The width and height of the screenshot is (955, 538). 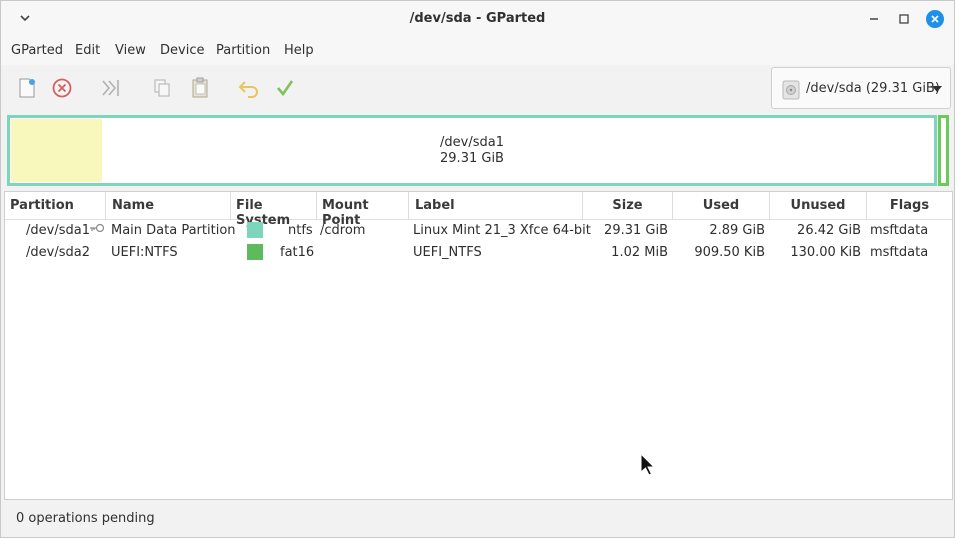 I want to click on column-size: Size, so click(x=628, y=206).